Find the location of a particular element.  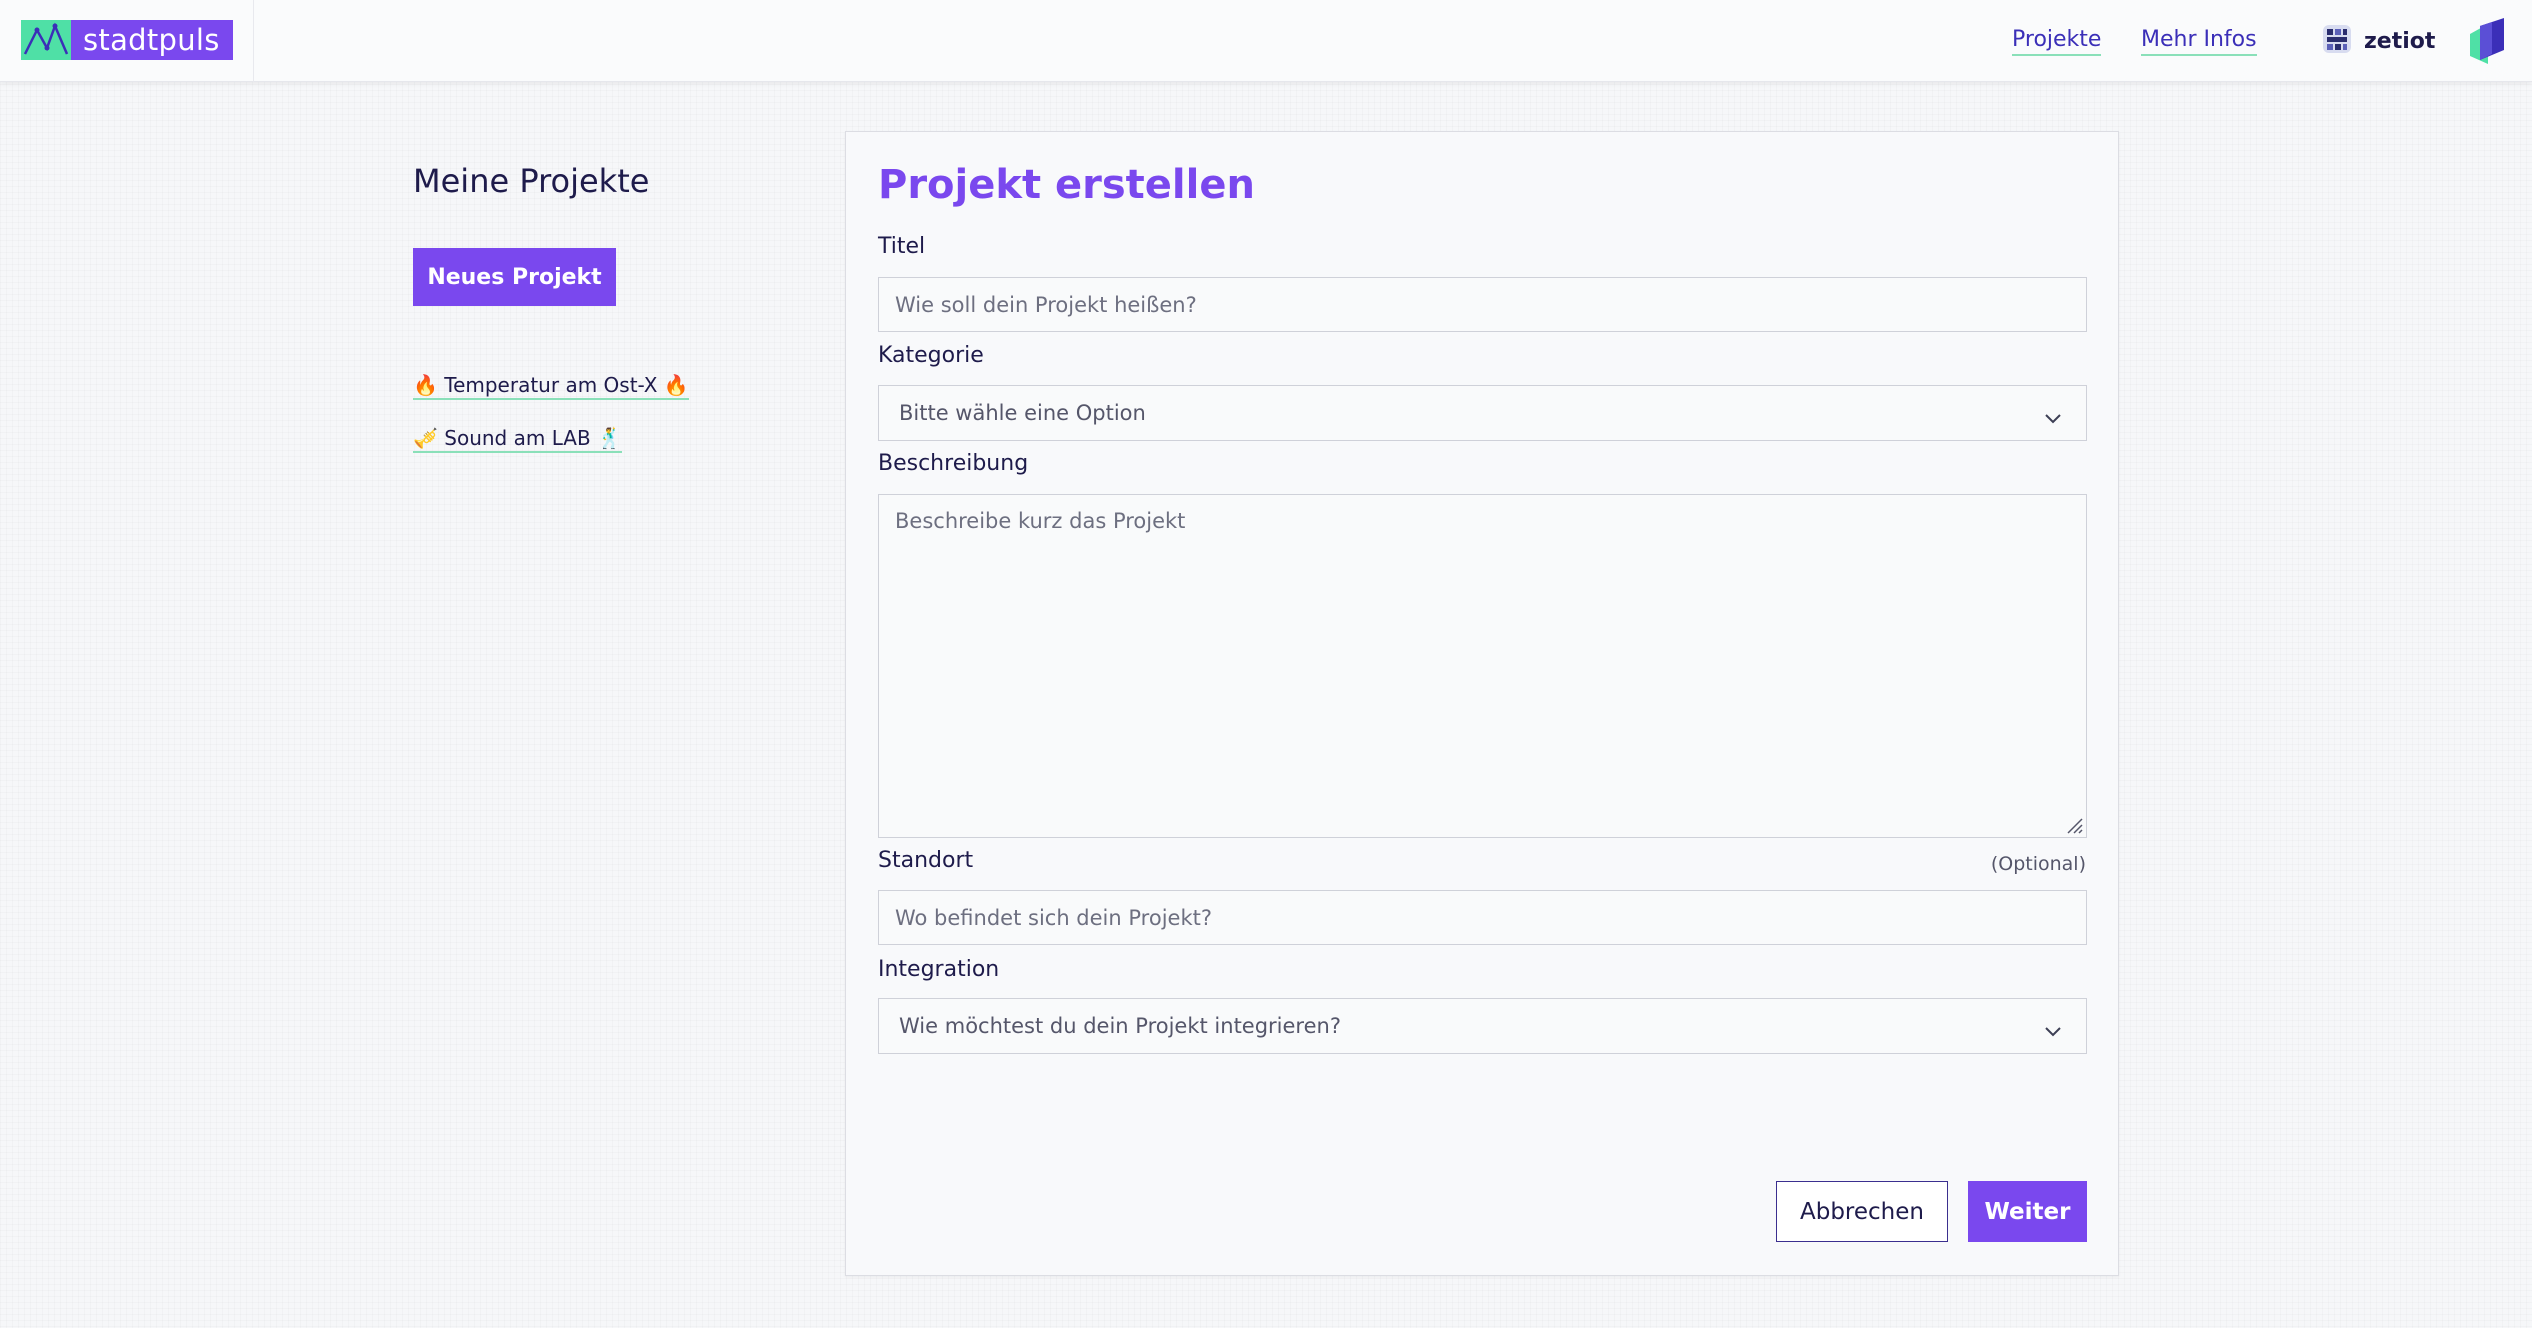

location-label: Standort is located at coordinates (926, 860).